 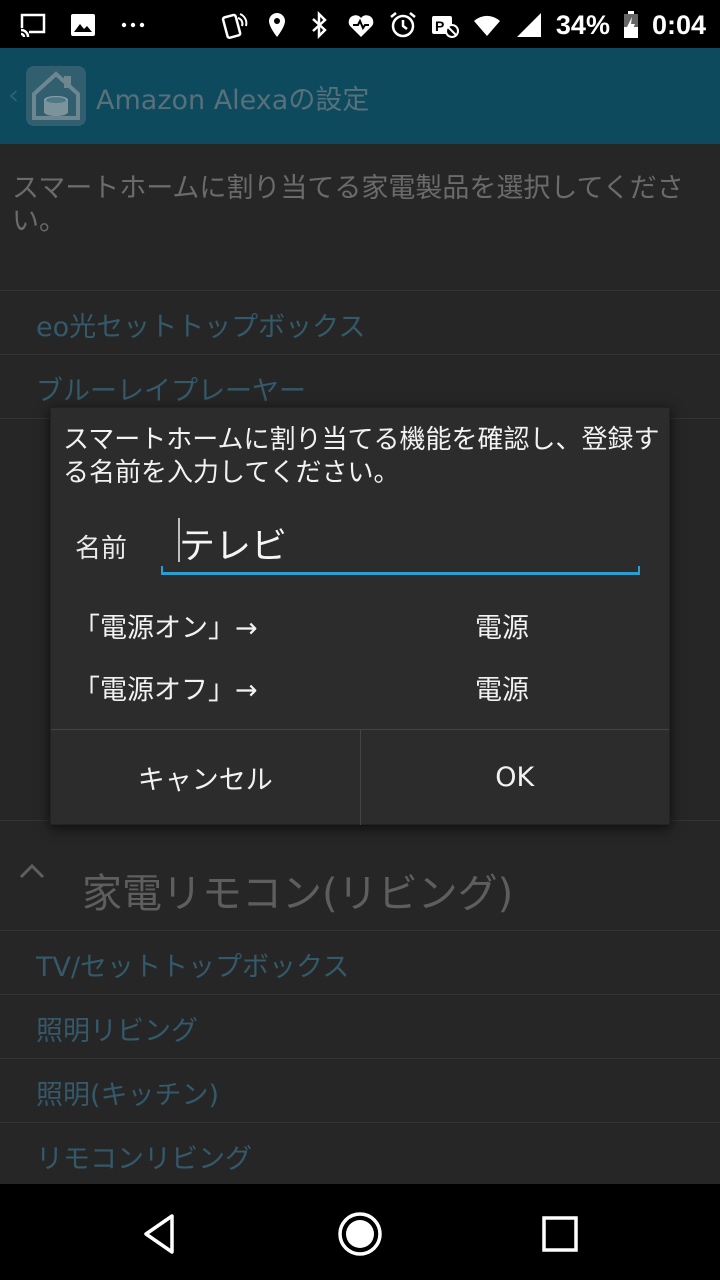 I want to click on list-item-label: 照明リビング, so click(x=117, y=1031).